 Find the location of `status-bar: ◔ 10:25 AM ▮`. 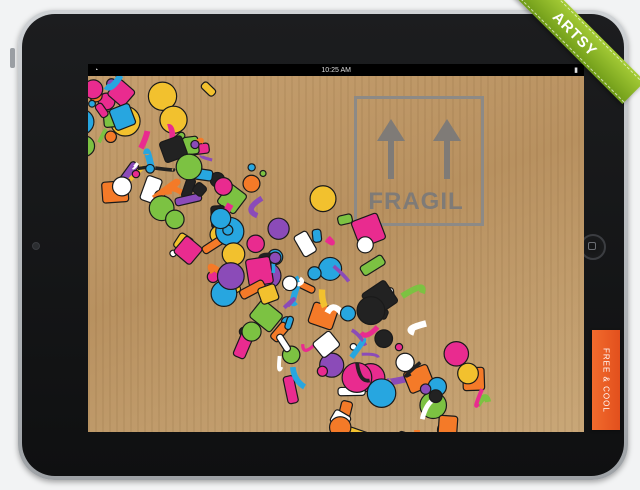

status-bar: ◔ 10:25 AM ▮ is located at coordinates (336, 70).